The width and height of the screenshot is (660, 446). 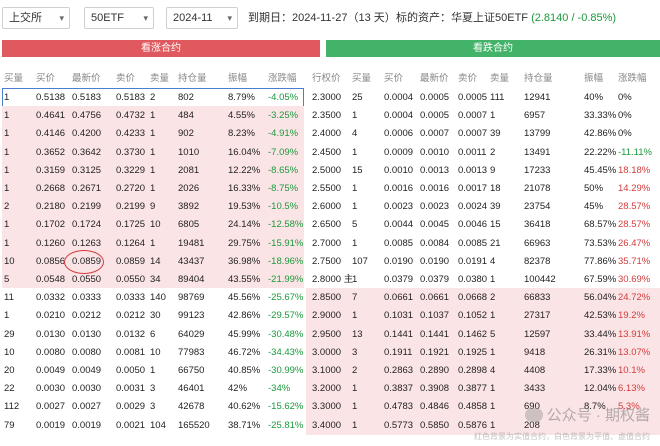 I want to click on call-col-header: 持仓量, so click(x=192, y=77).